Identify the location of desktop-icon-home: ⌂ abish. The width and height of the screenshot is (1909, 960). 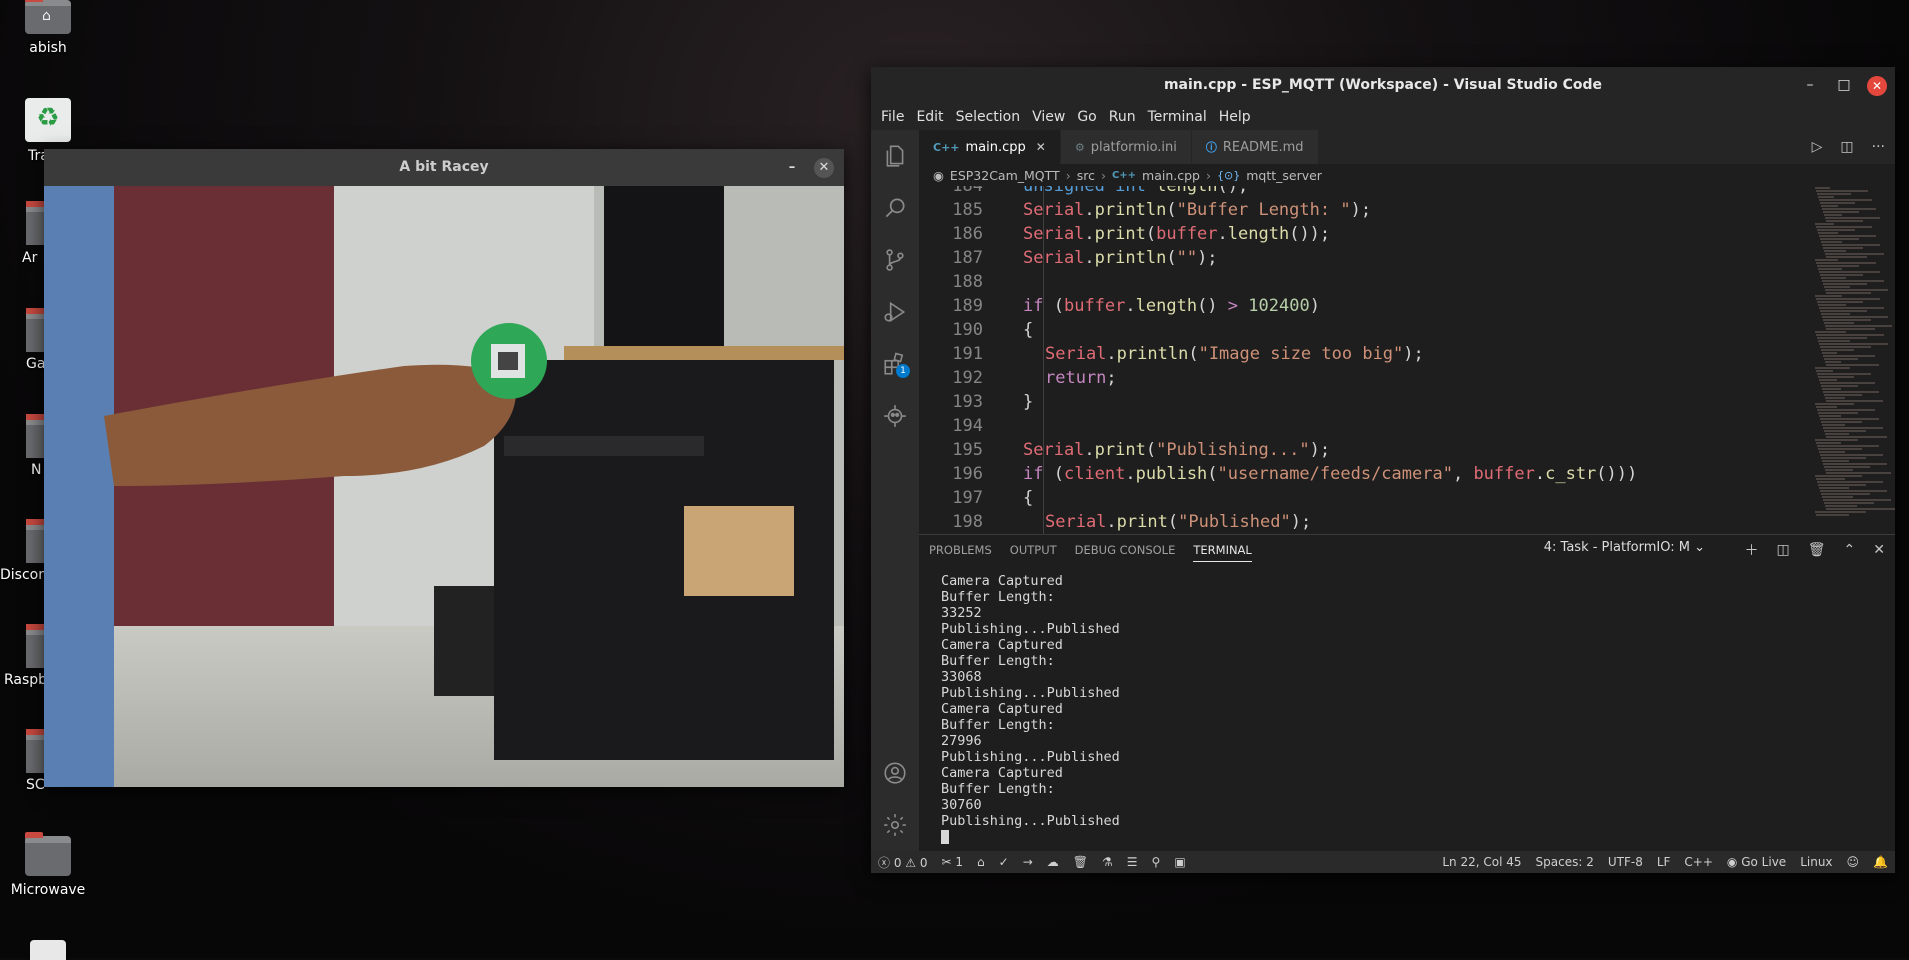
(48, 28).